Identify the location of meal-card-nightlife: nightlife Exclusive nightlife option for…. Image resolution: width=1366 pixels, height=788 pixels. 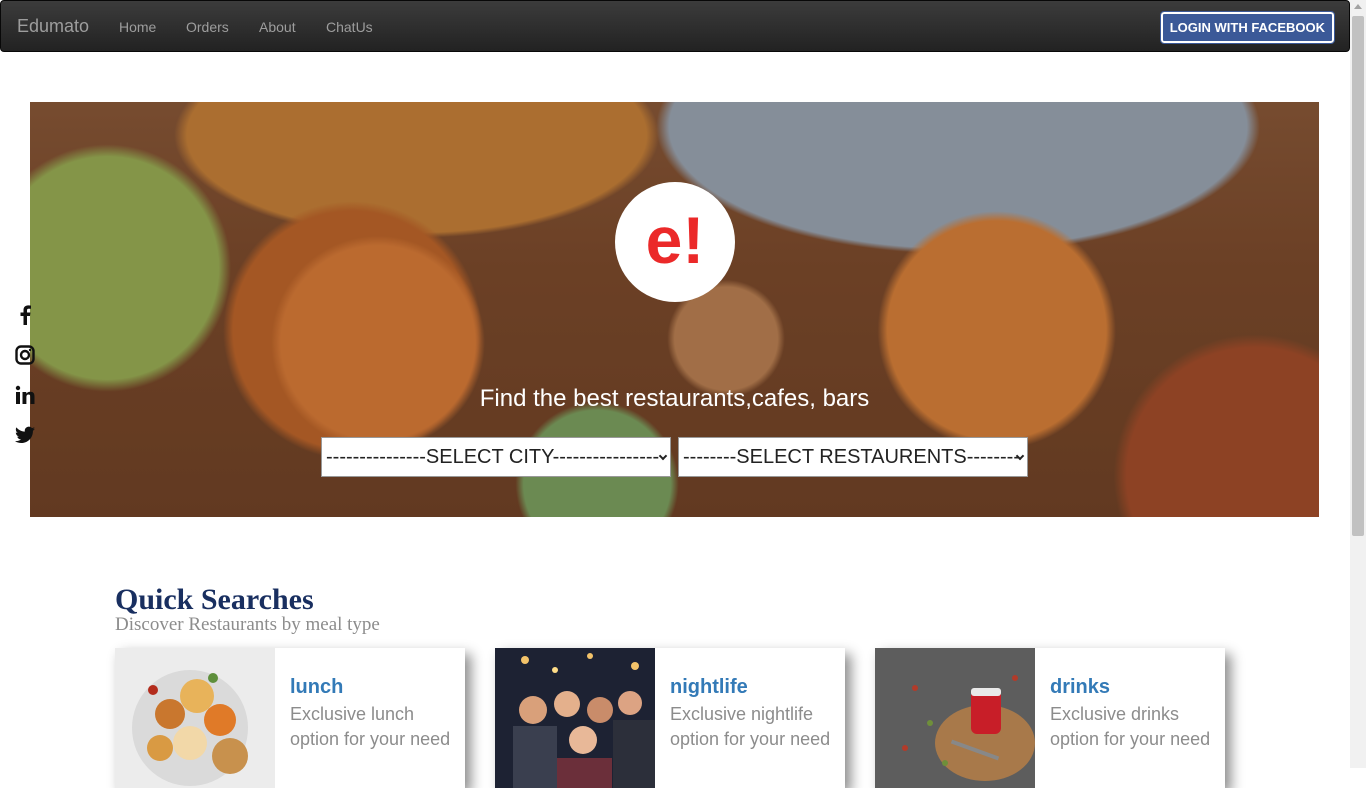
(670, 718).